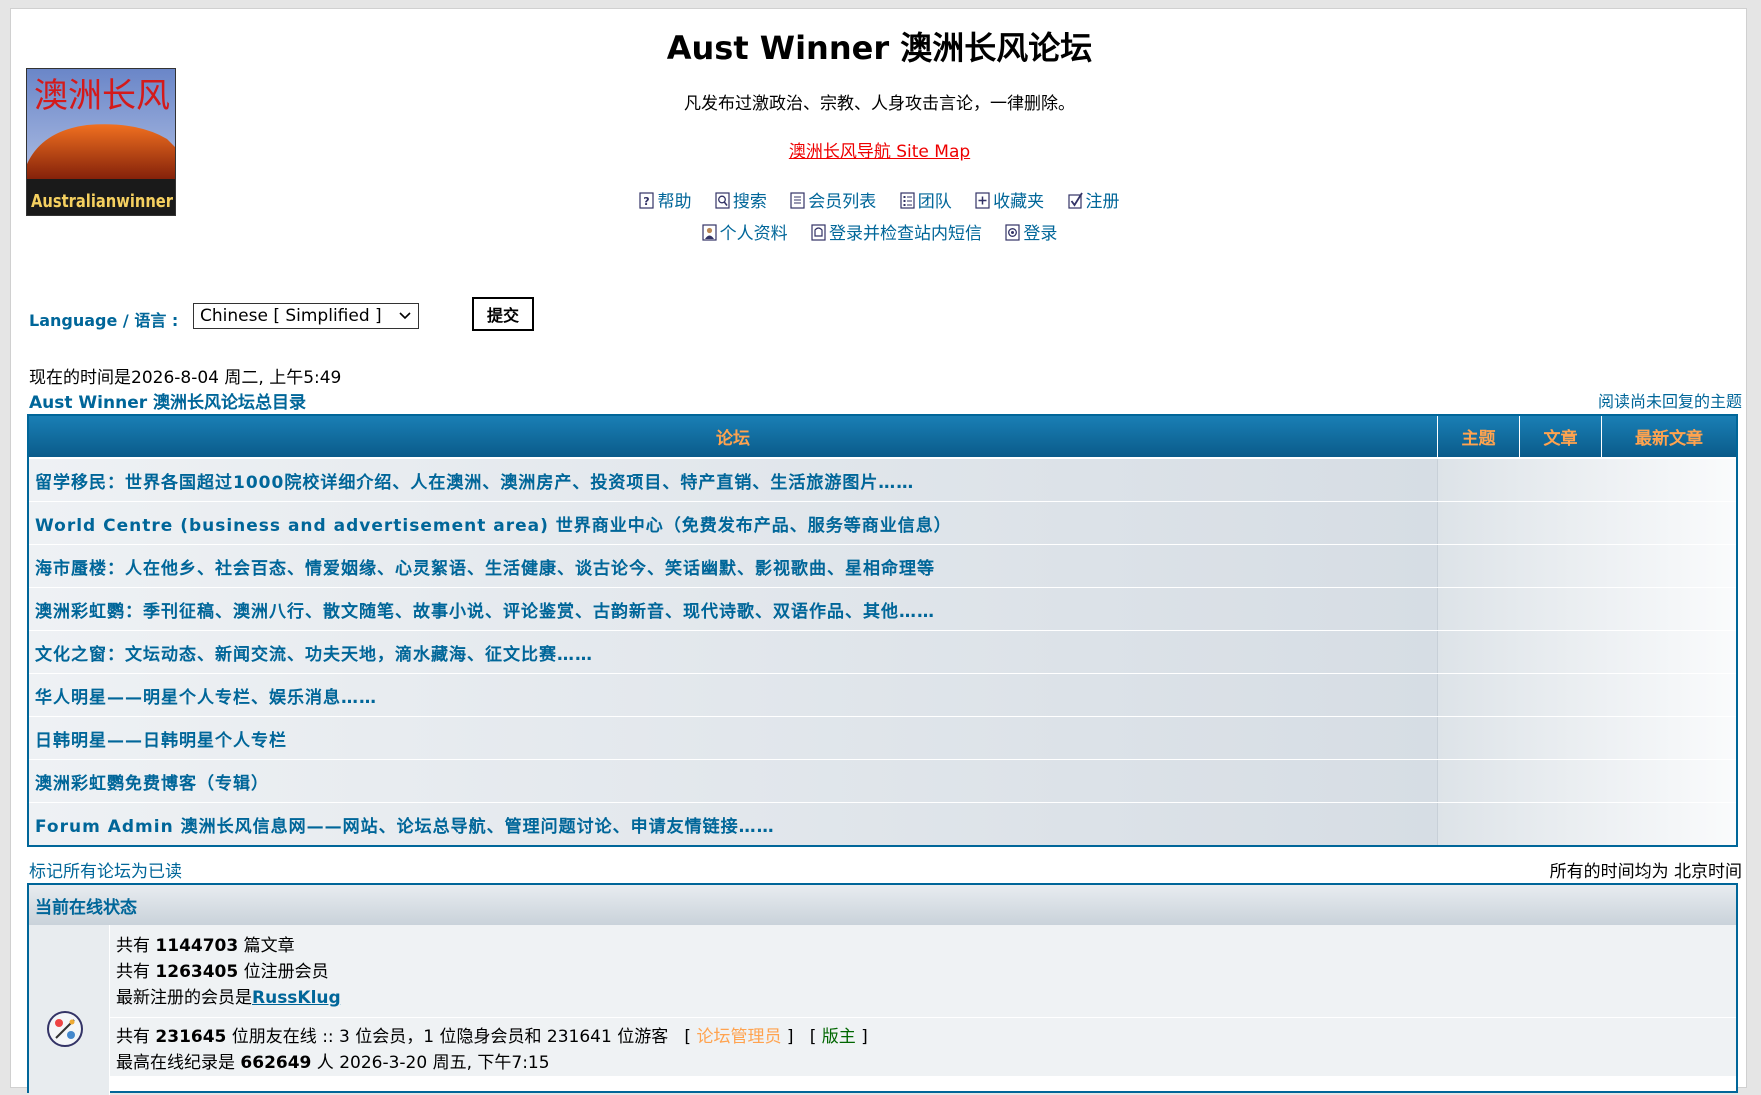  What do you see at coordinates (879, 48) in the screenshot?
I see `site-title: Aust Winner 澳洲长风论坛` at bounding box center [879, 48].